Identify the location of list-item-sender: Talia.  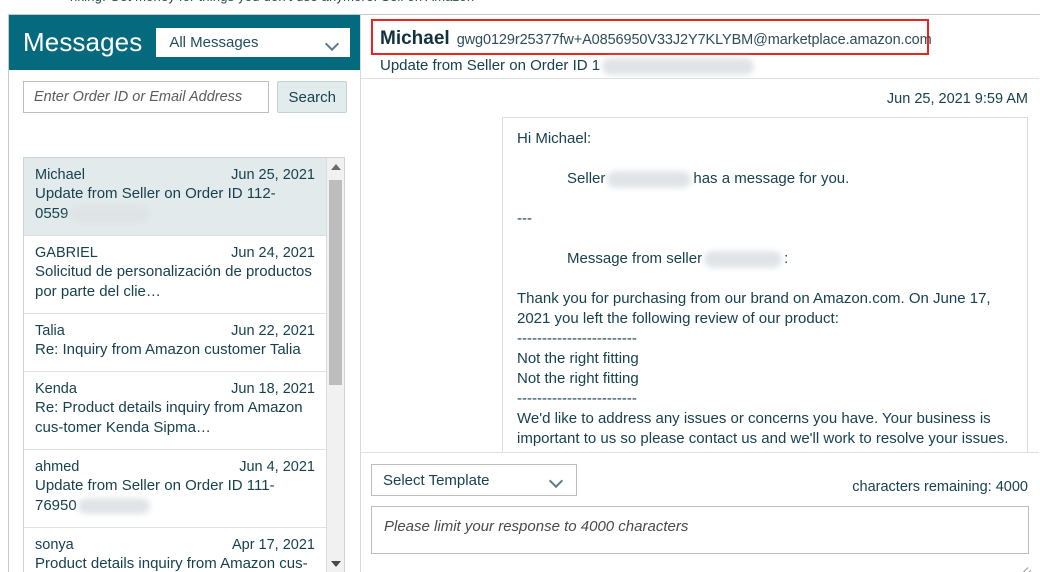
(50, 331).